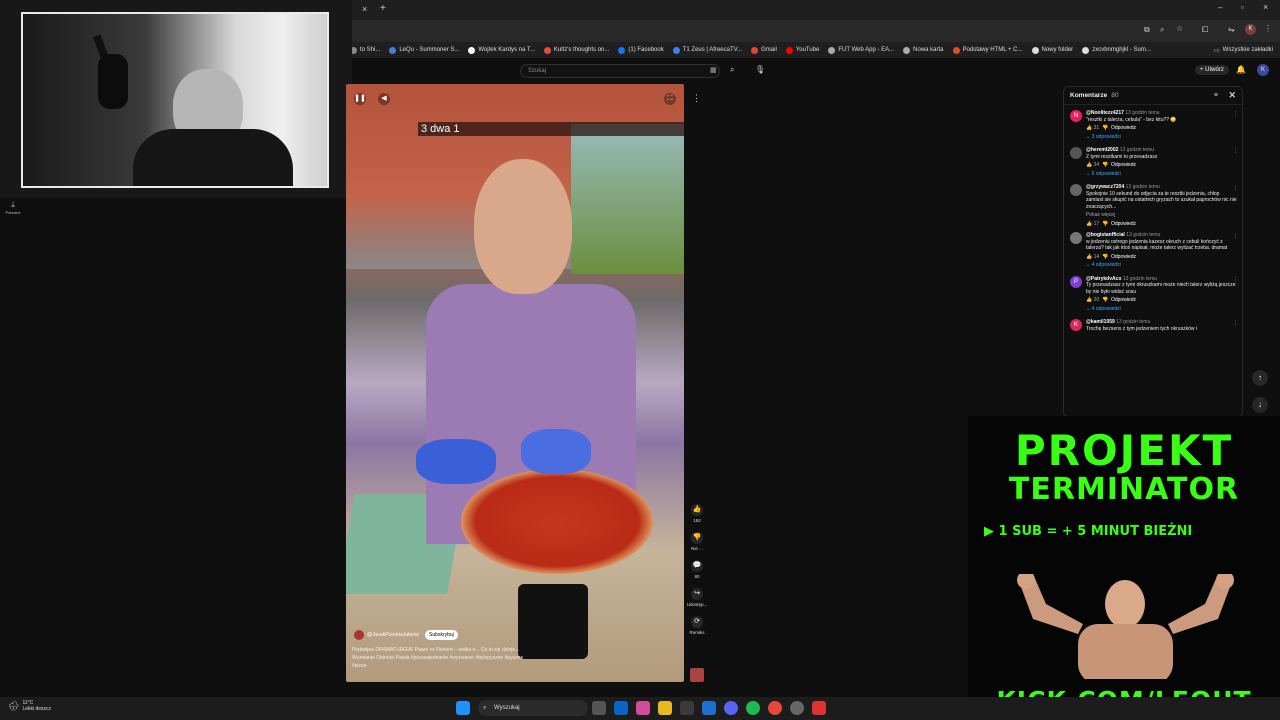  What do you see at coordinates (1265, 7) in the screenshot?
I see `close-window-icon: ×` at bounding box center [1265, 7].